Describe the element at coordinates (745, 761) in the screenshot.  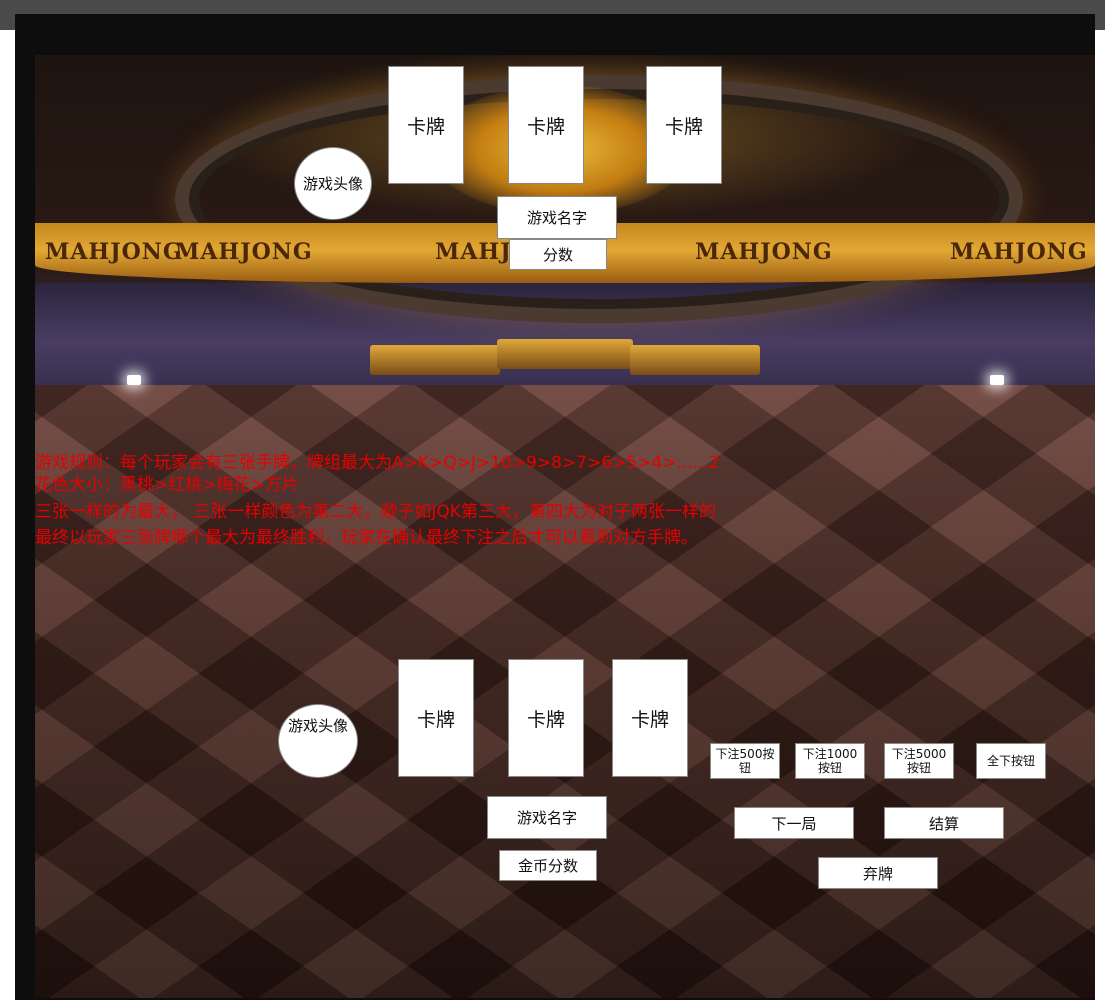
I see `bet-500-button: 下注500按钮` at that location.